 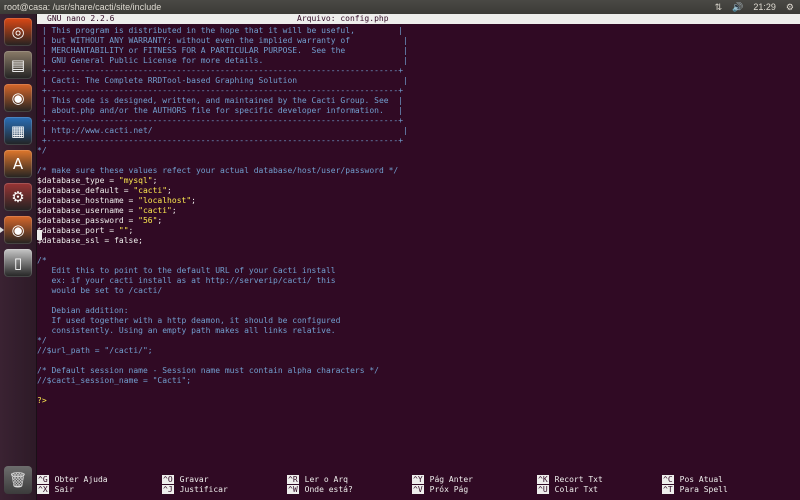 I want to click on dash-home-icon: ◎, so click(x=18, y=32).